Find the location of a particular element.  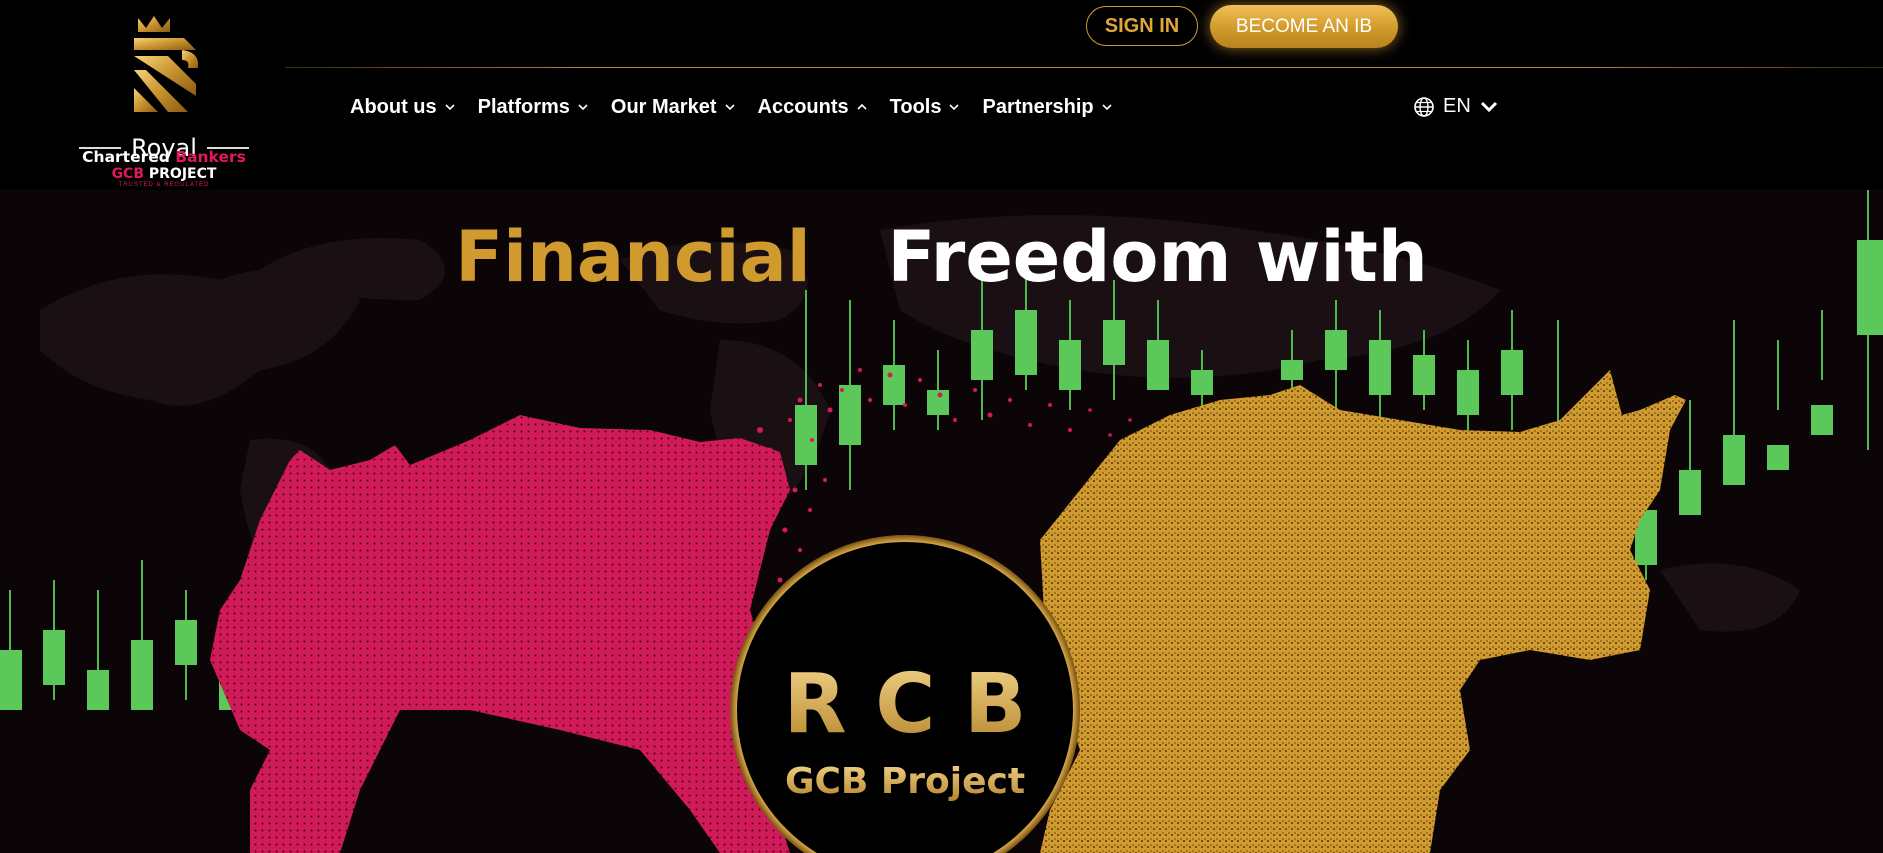

hero-title-gold: Financial is located at coordinates (633, 257).